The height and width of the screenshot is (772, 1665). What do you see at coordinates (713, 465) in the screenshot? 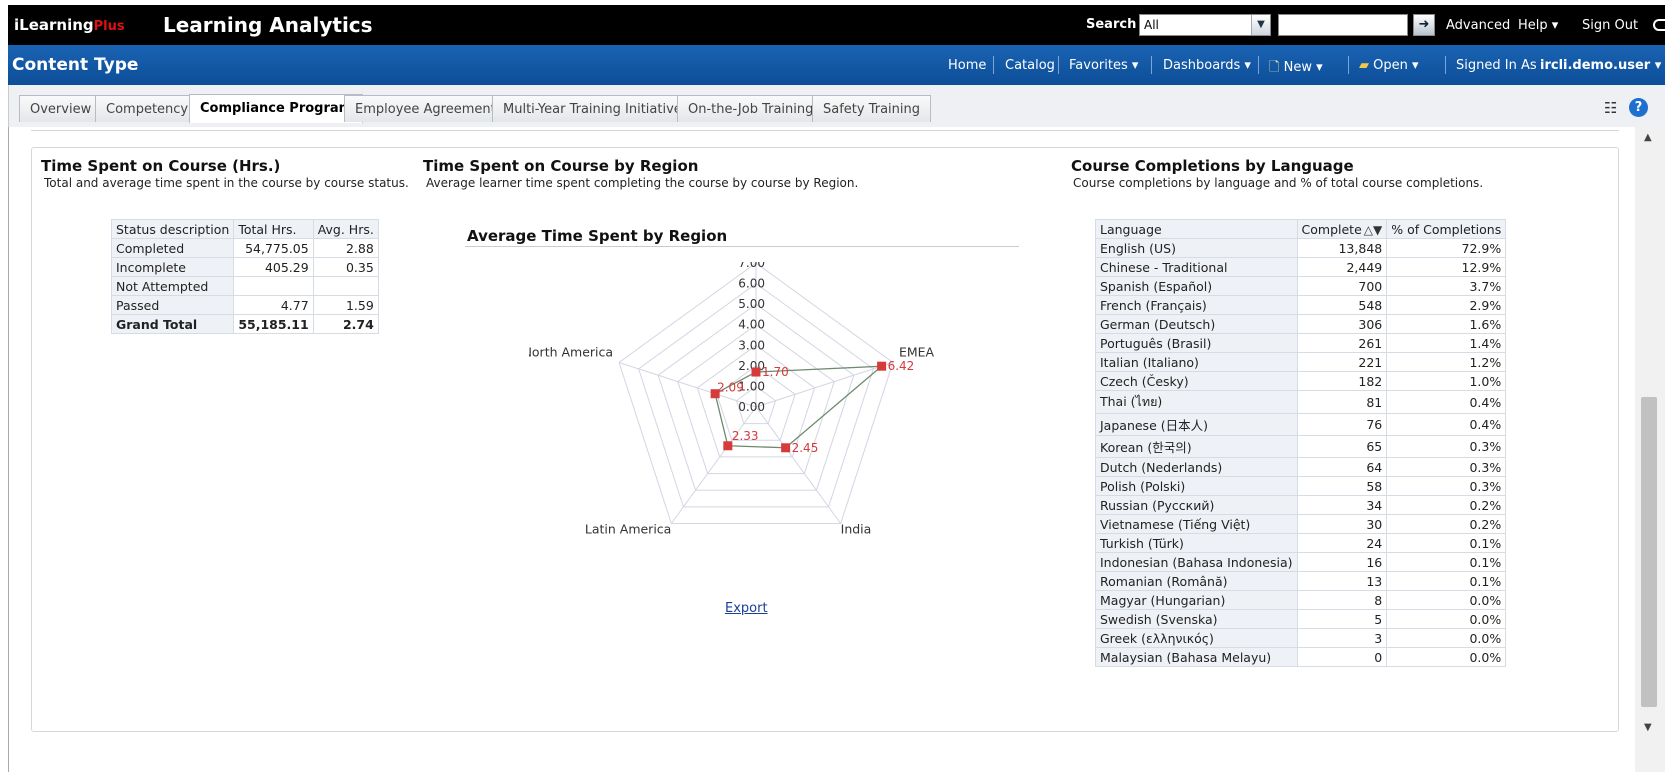
I see `radar-spoke` at bounding box center [713, 465].